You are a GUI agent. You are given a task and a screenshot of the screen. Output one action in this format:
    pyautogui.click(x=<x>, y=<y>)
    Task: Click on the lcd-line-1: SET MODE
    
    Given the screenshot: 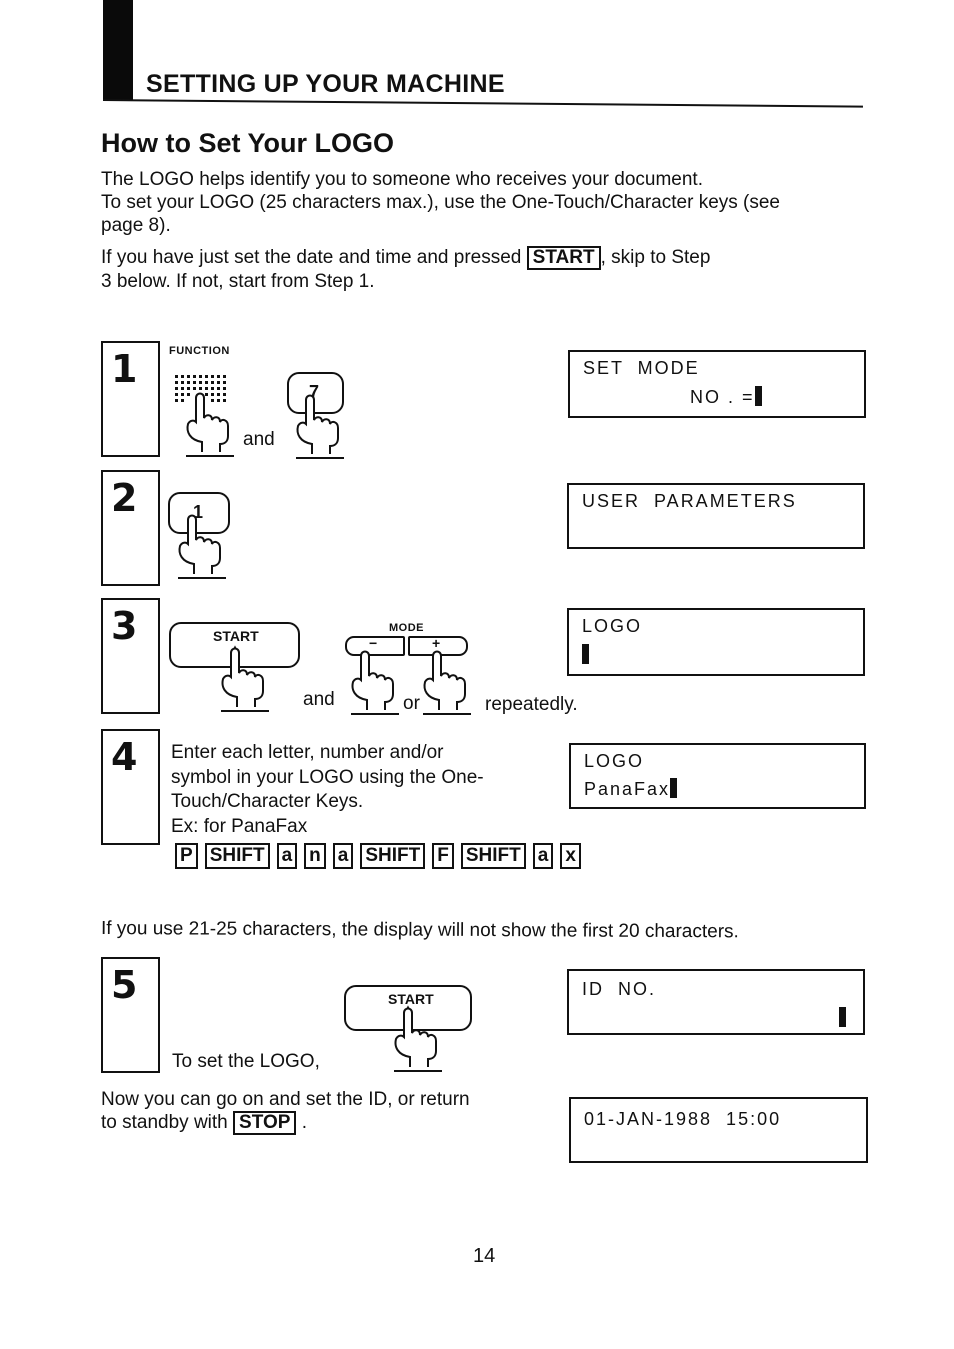 What is the action you would take?
    pyautogui.click(x=641, y=368)
    